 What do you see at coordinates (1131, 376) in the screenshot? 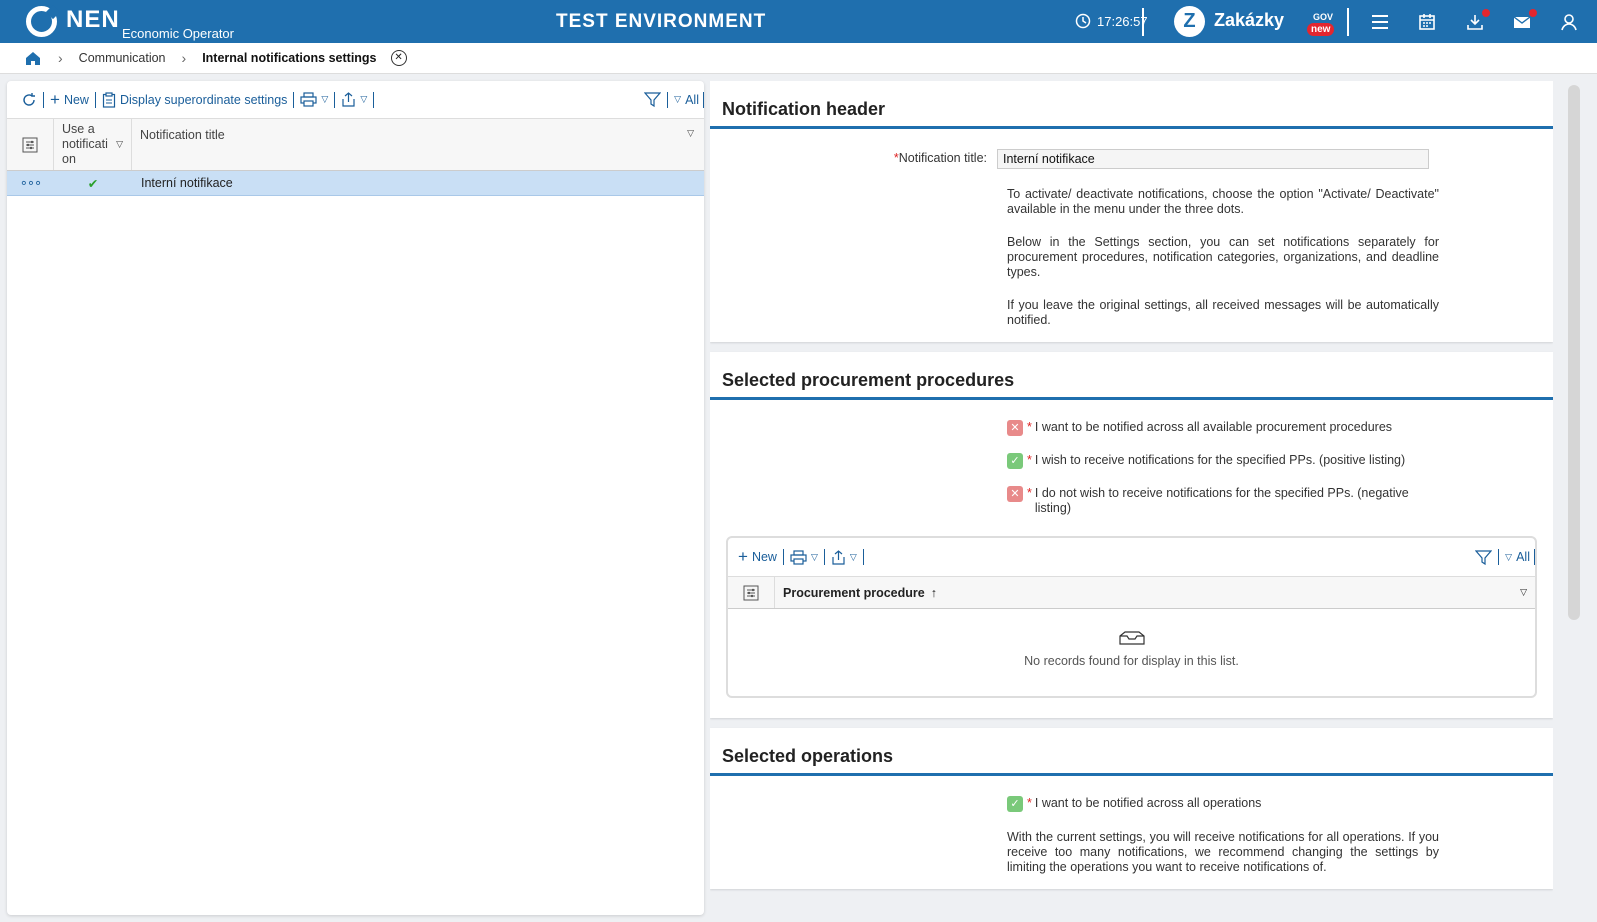
I see `procedures-title: Selected procurement procedures` at bounding box center [1131, 376].